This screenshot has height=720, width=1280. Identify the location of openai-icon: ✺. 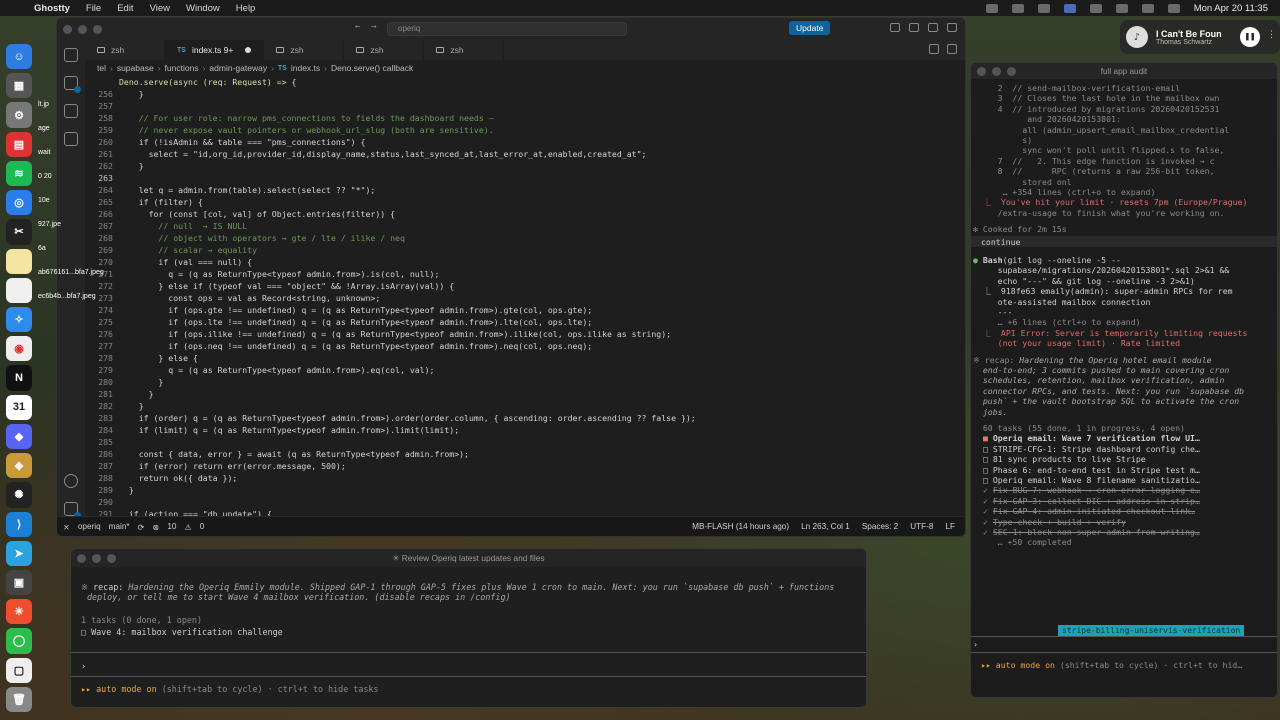
(19, 495).